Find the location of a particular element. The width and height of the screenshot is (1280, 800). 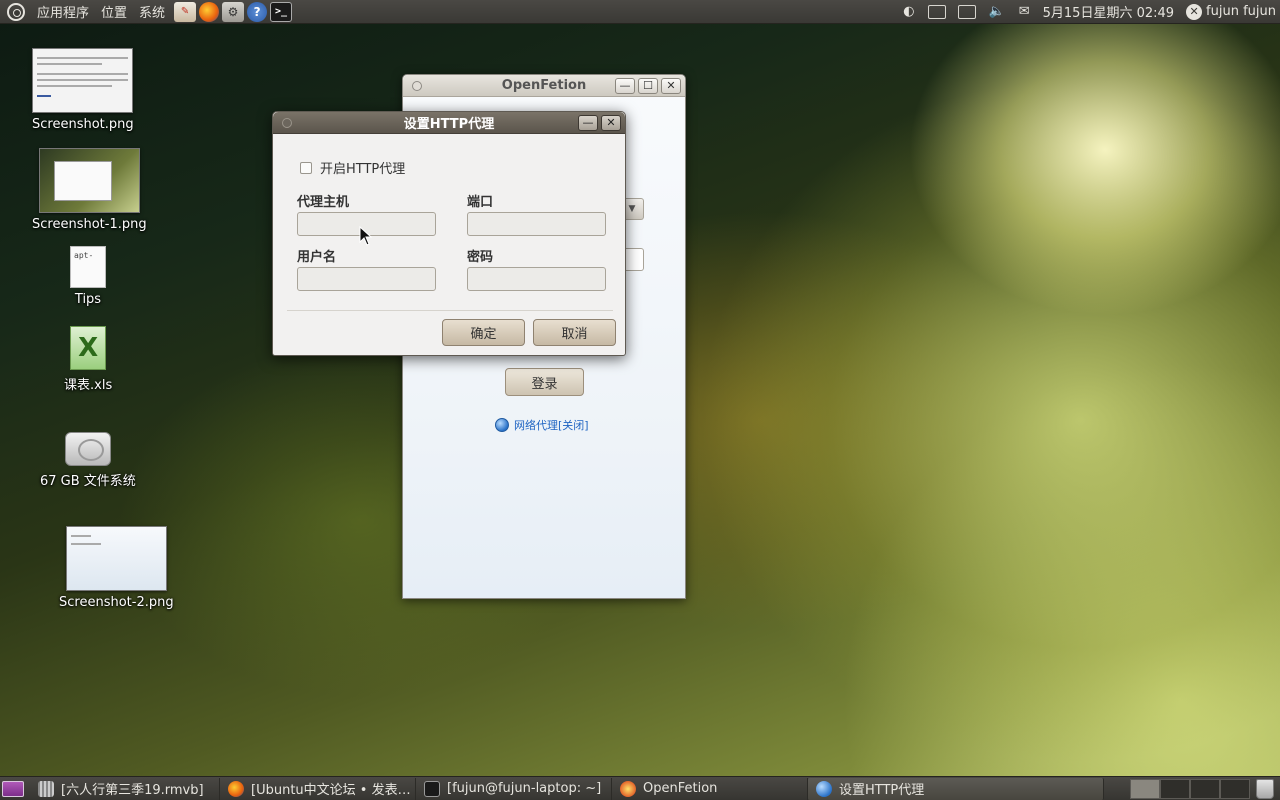

user-menu: ✕ fujun fujun is located at coordinates (1231, 11).